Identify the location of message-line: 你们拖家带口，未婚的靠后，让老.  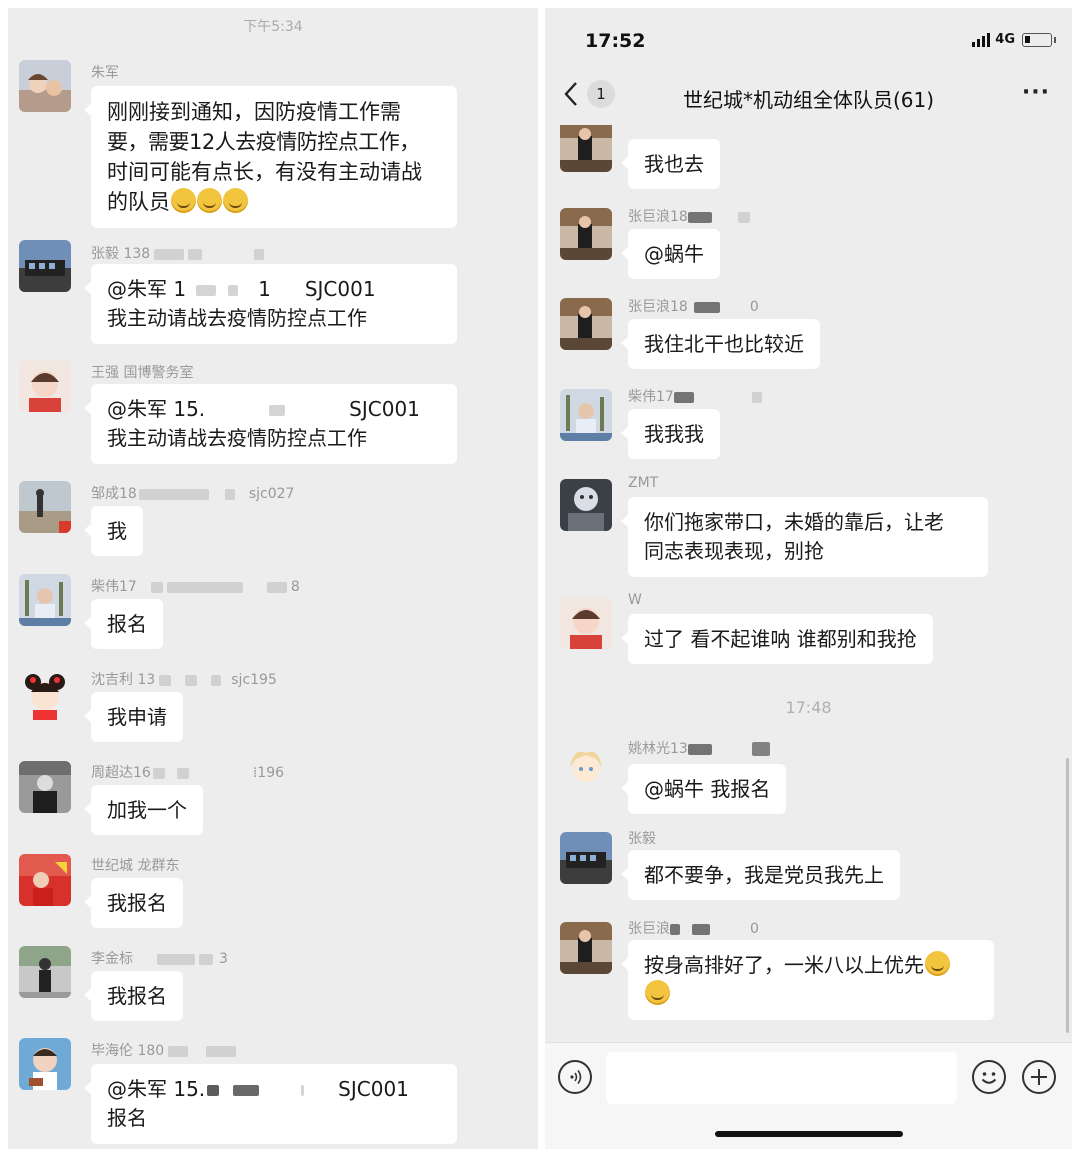
(794, 522).